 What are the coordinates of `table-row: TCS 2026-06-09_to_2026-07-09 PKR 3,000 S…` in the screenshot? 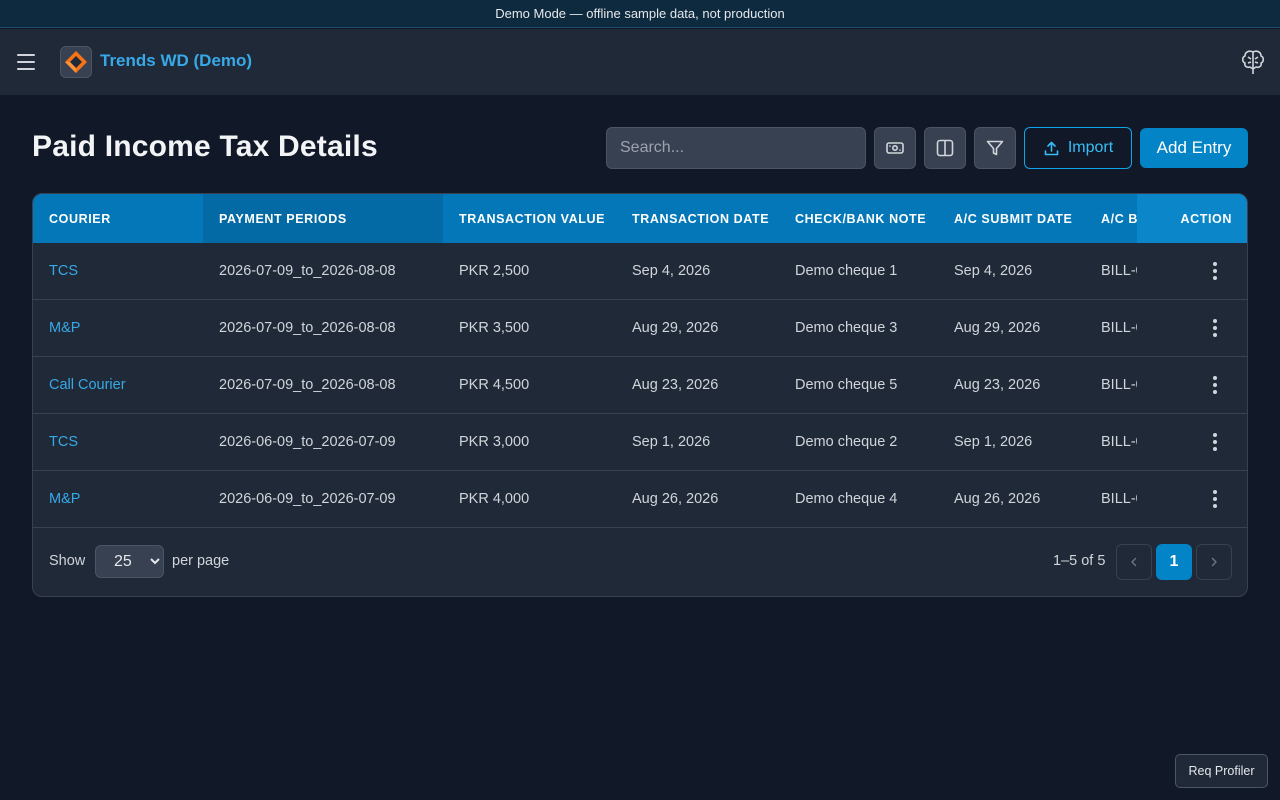 It's located at (640, 442).